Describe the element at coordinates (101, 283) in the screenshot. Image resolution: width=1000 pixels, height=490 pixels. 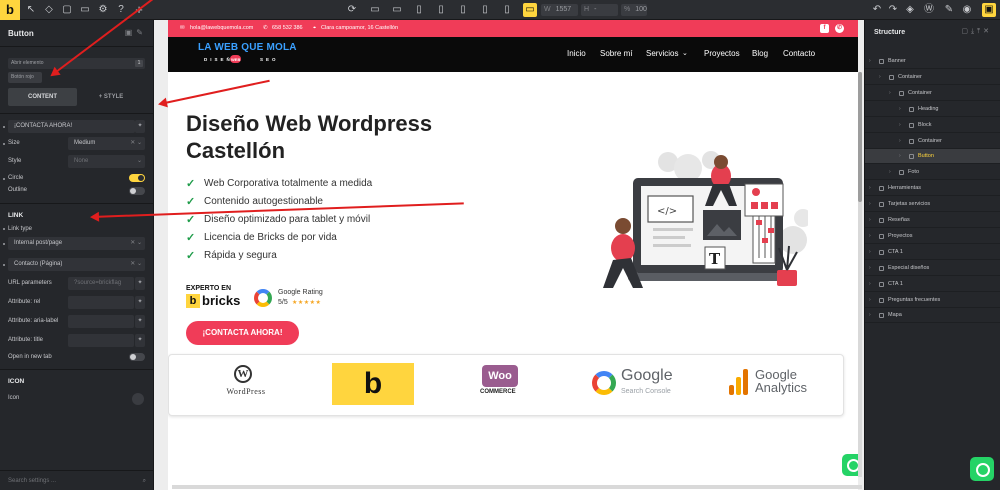
I see `url-params-input: ?source=brickflag` at that location.